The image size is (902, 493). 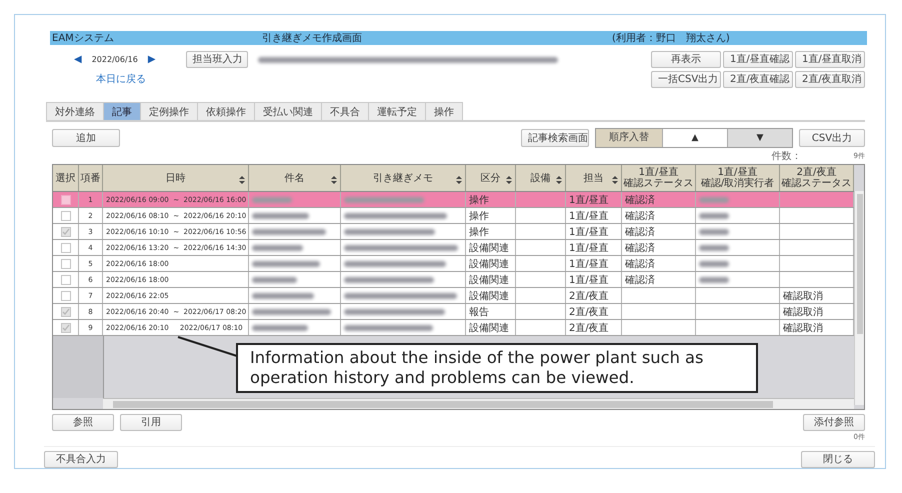 What do you see at coordinates (491, 311) in the screenshot?
I see `table-cell: 報告` at bounding box center [491, 311].